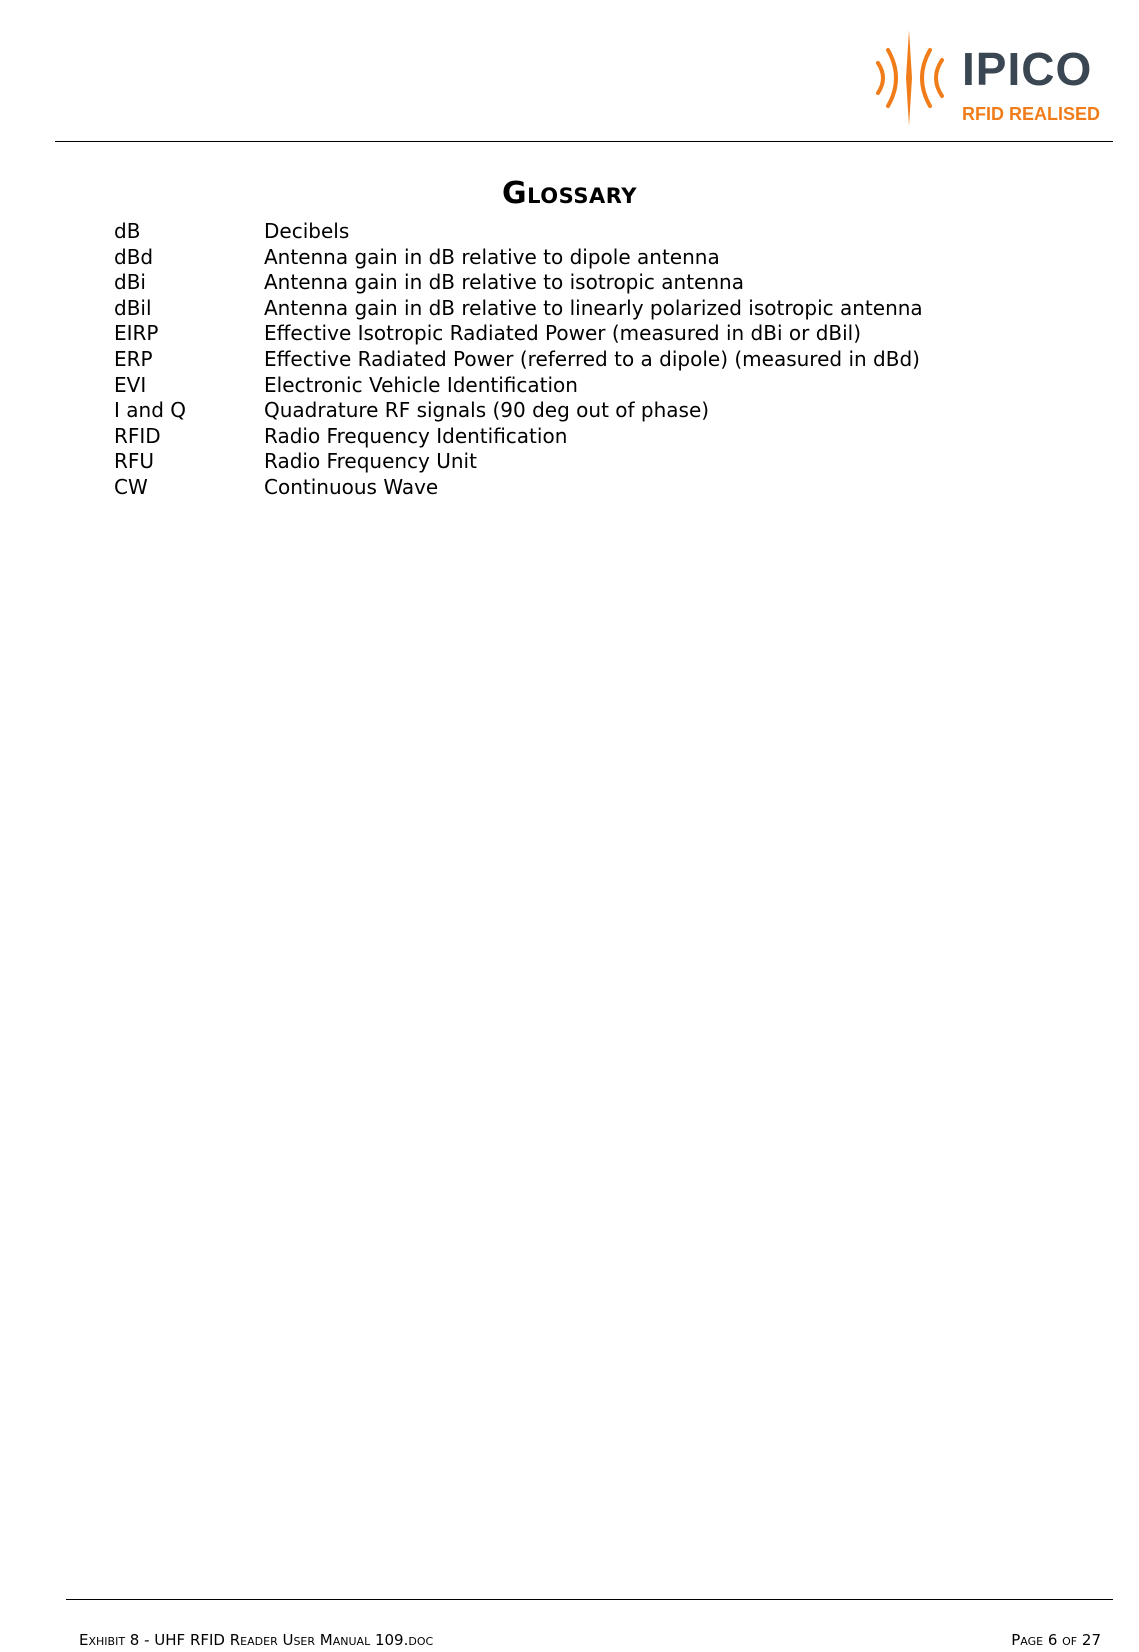 Image resolution: width=1139 pixels, height=1652 pixels. Describe the element at coordinates (134, 256) in the screenshot. I see `glossary-term: dBd` at that location.